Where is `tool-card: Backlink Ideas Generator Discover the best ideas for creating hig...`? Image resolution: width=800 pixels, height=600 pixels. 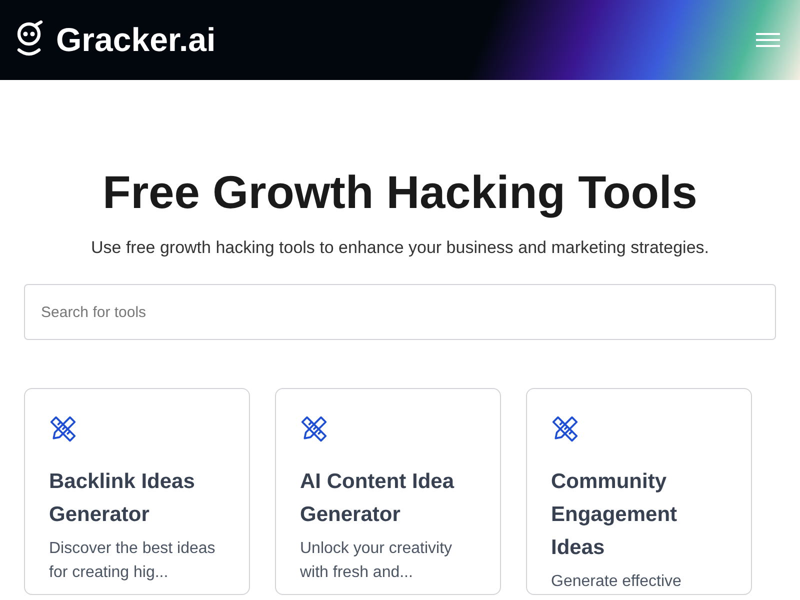
tool-card: Backlink Ideas Generator Discover the best ideas for creating hig... is located at coordinates (137, 491).